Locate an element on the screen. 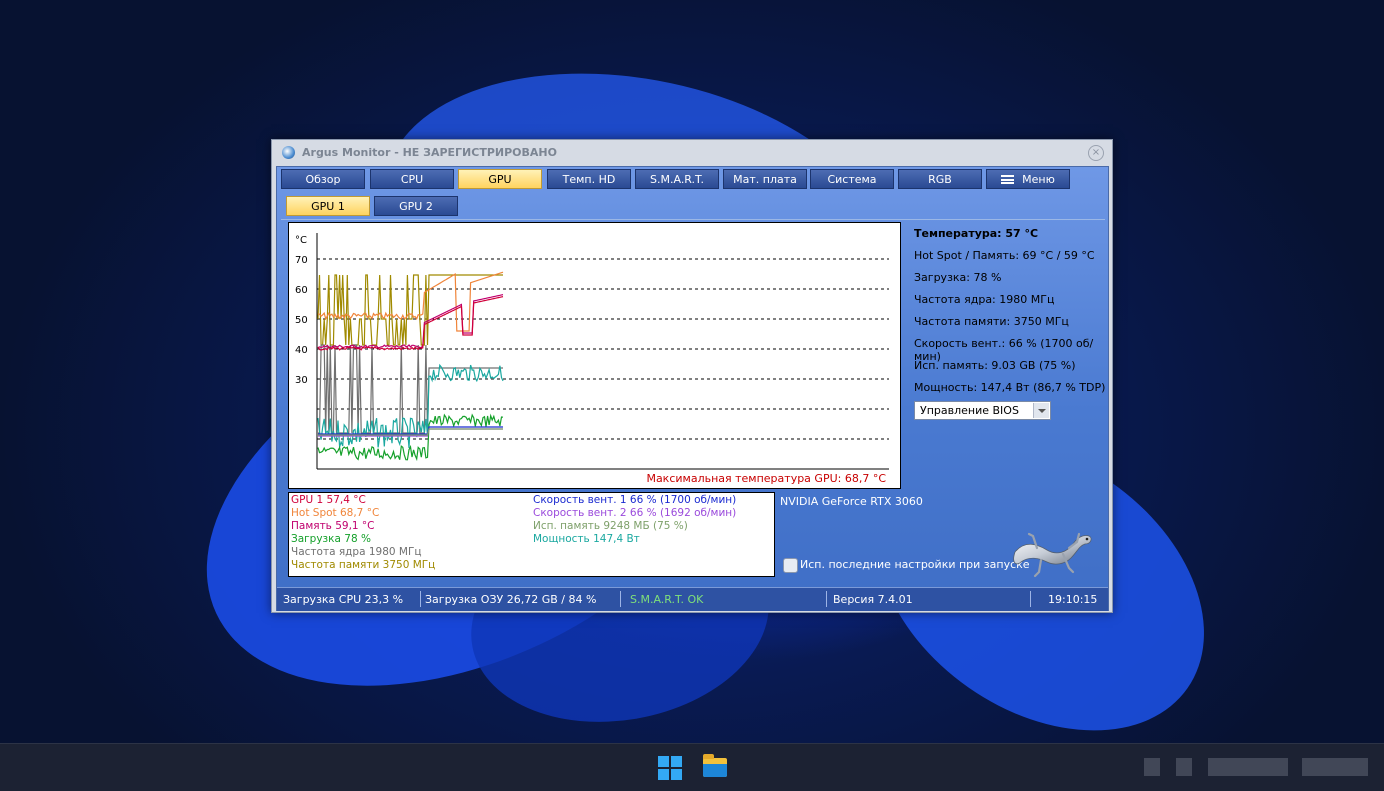 The height and width of the screenshot is (791, 1384). y-tick-label: 40 is located at coordinates (301, 350).